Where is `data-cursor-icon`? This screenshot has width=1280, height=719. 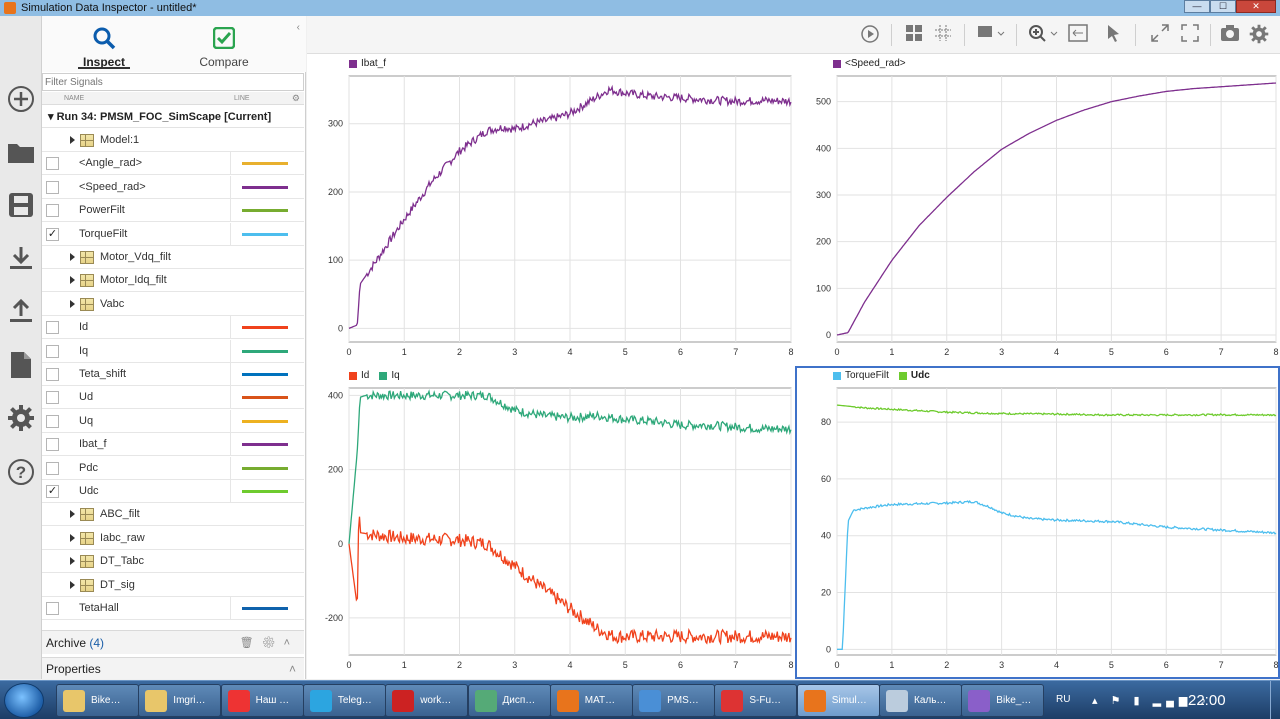 data-cursor-icon is located at coordinates (991, 35).